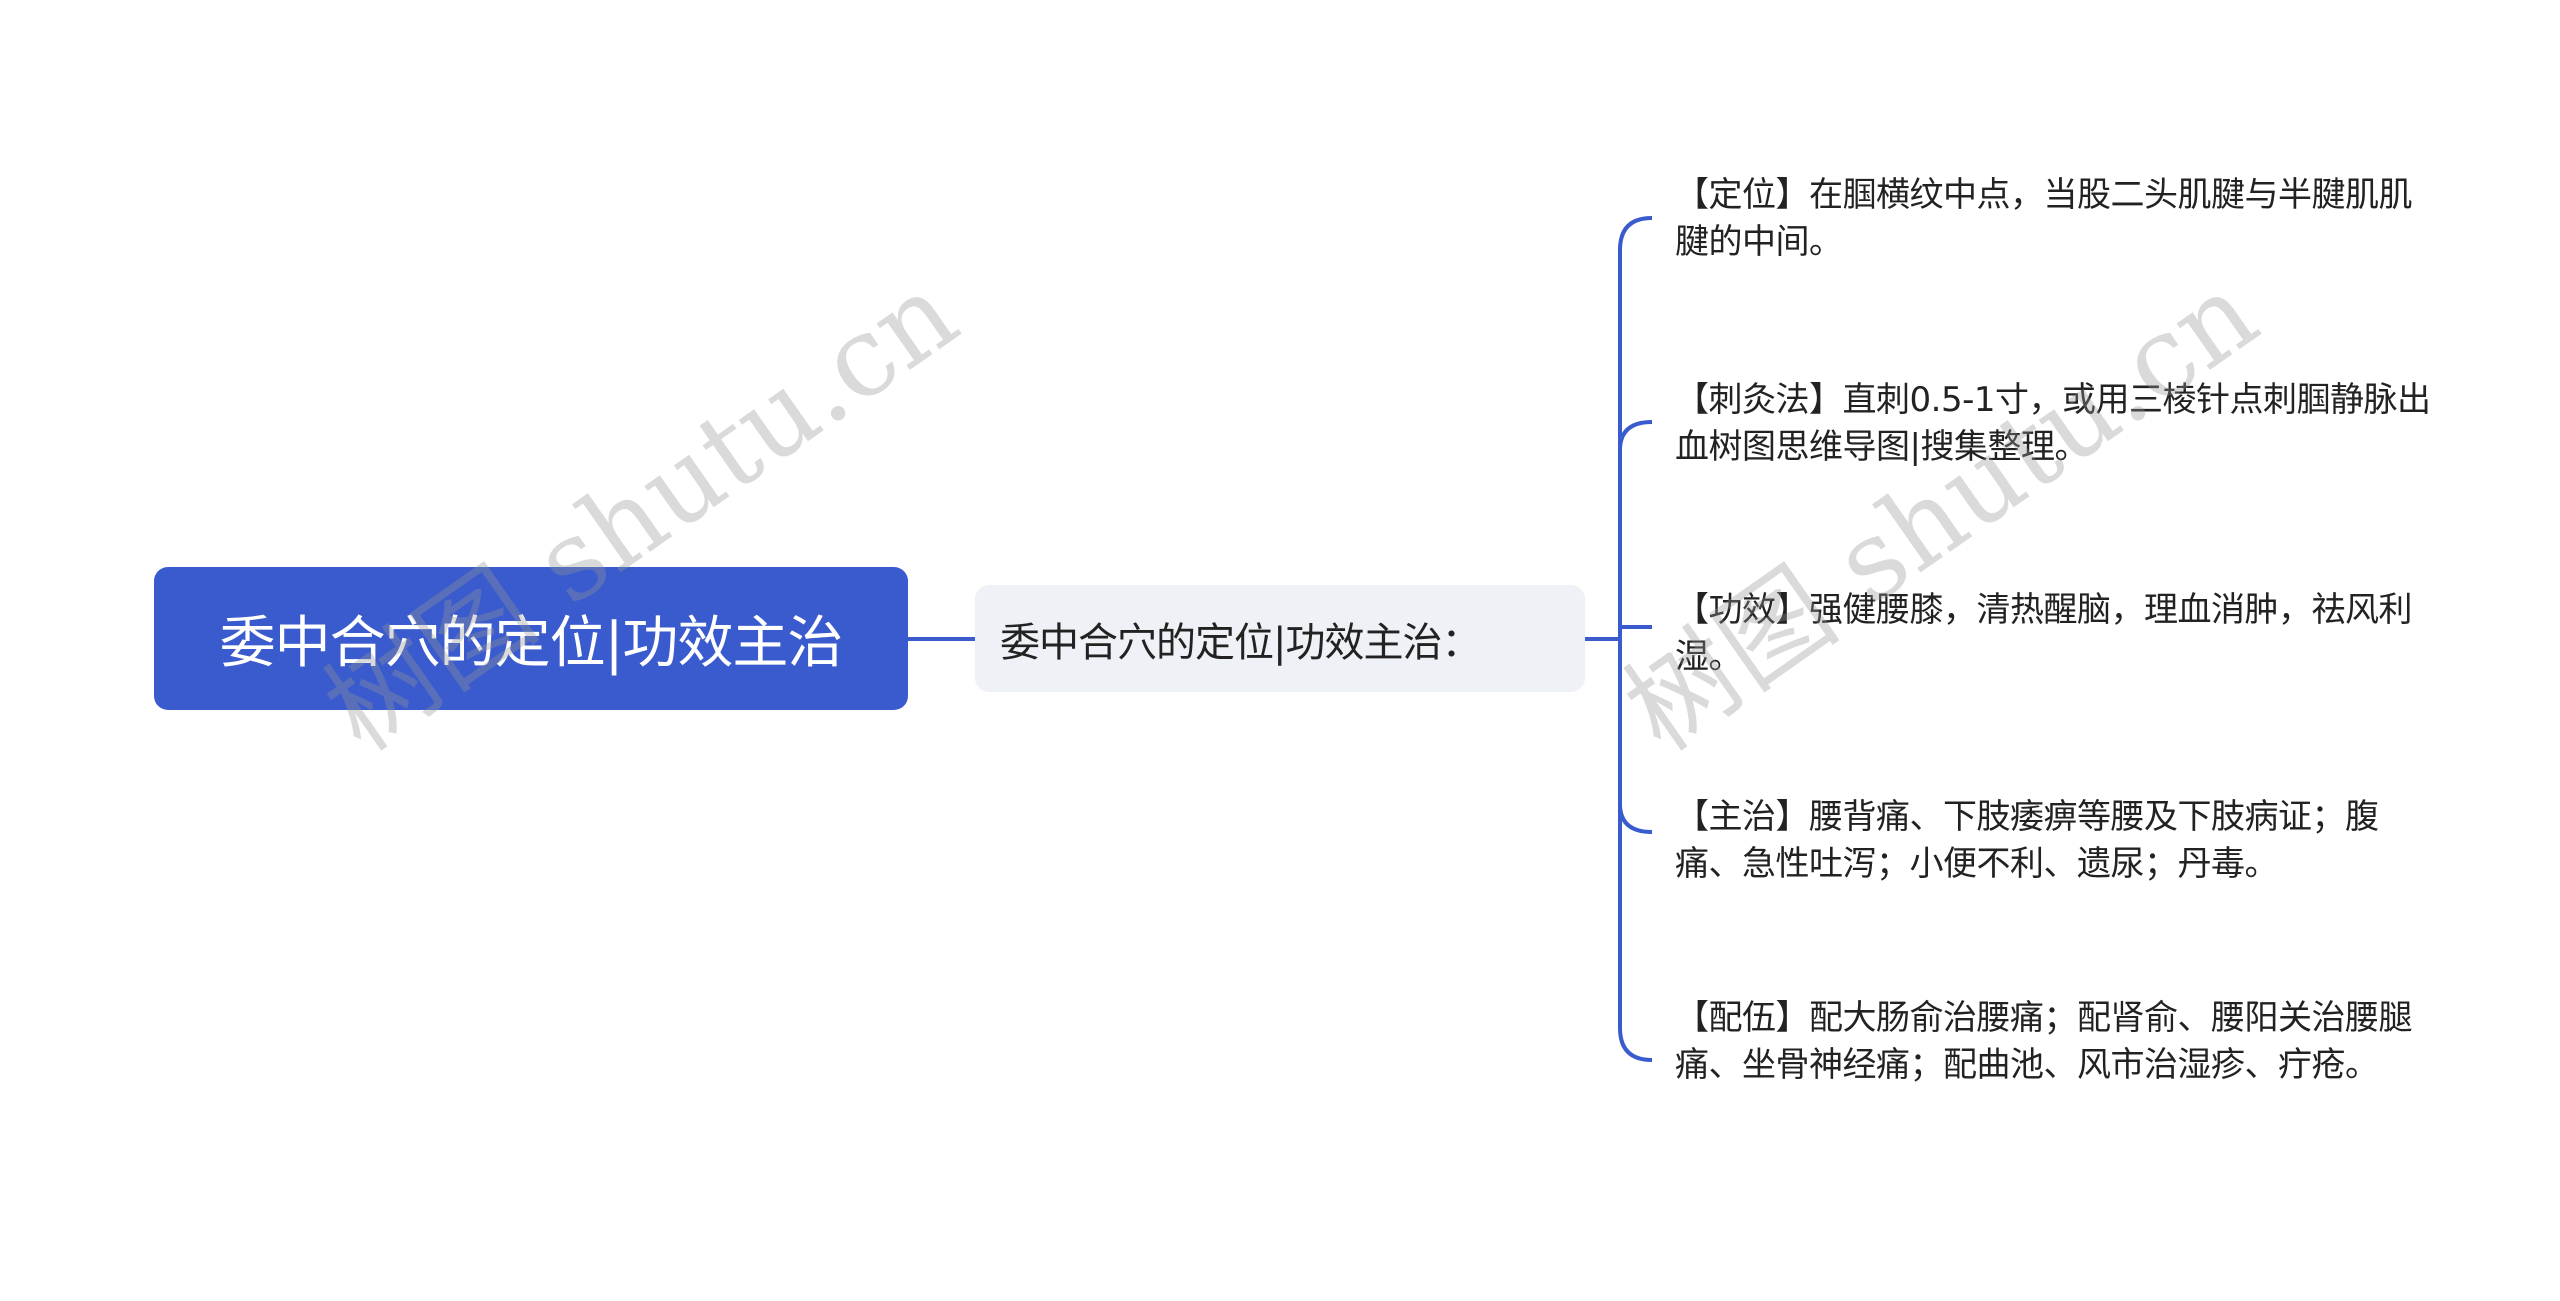  I want to click on leaf-node-efficacy: 【功效】强健腰膝，清热醒脑，理血消肿，祛风利湿。, so click(2055, 634).